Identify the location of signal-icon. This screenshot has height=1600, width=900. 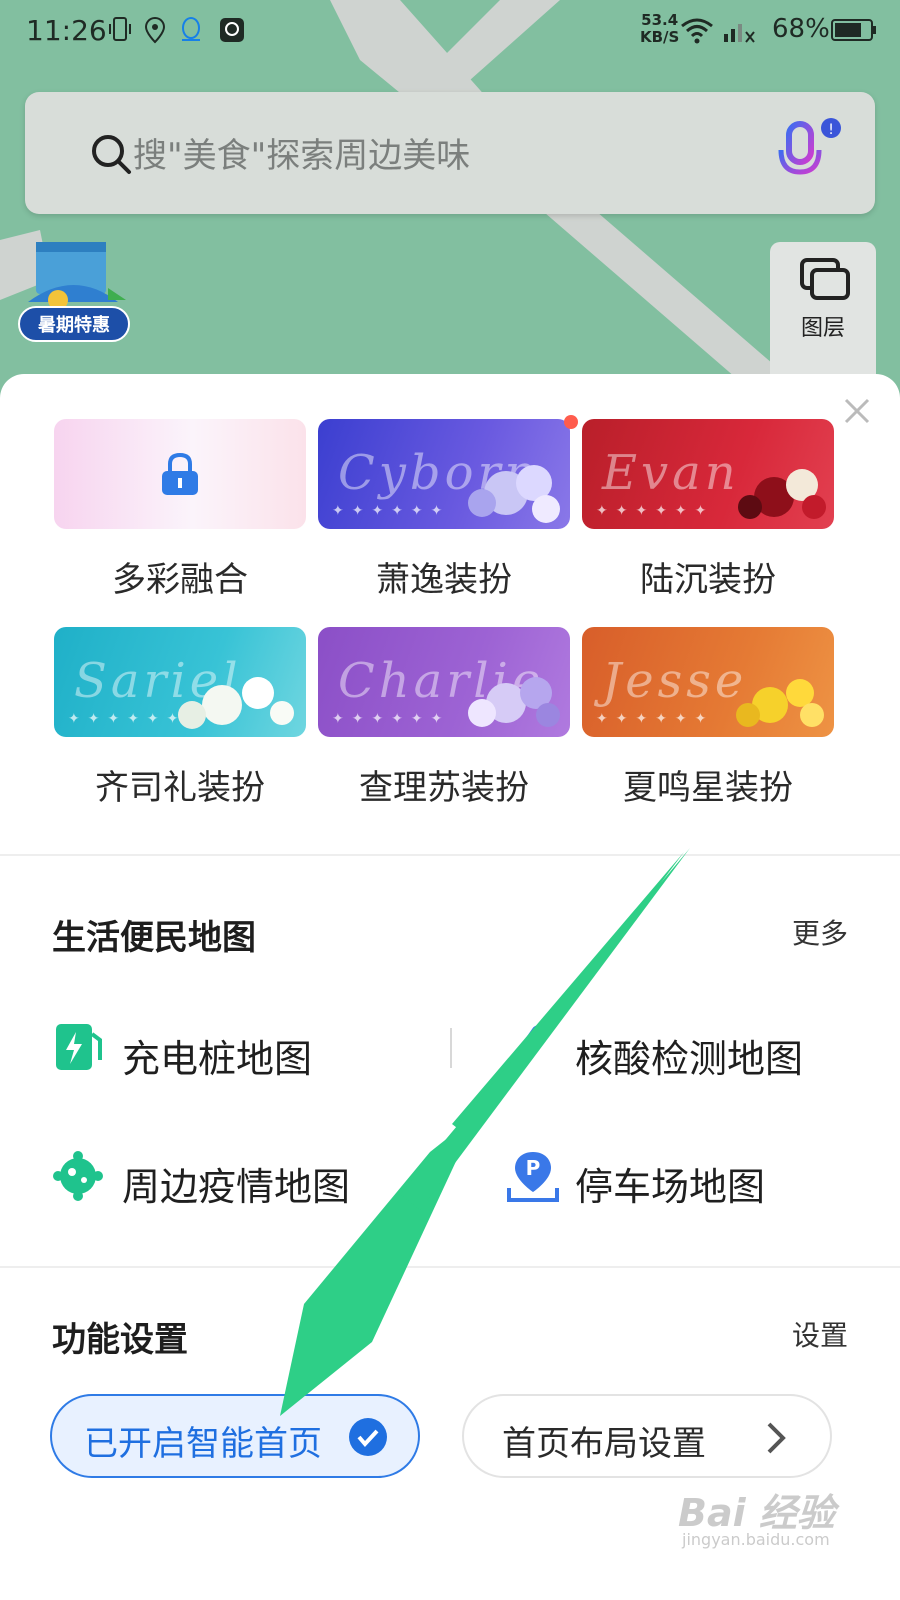
(739, 32).